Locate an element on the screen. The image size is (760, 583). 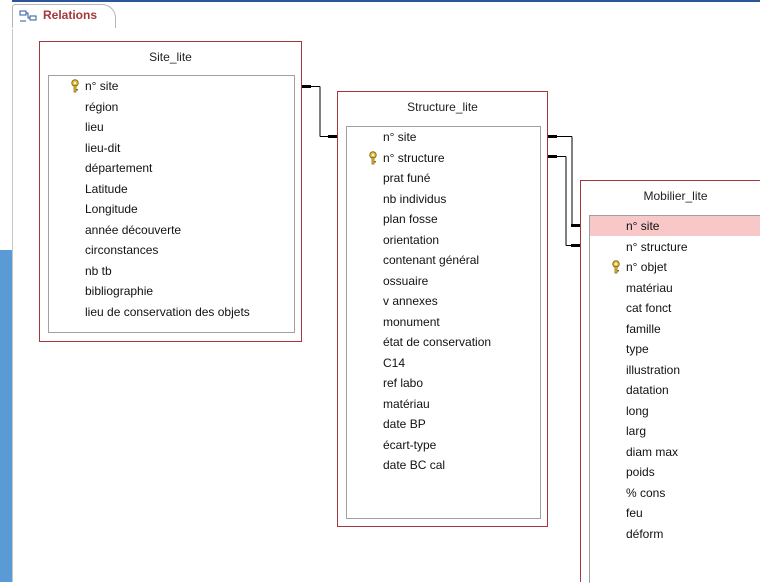
field-row: orientation is located at coordinates (443, 240).